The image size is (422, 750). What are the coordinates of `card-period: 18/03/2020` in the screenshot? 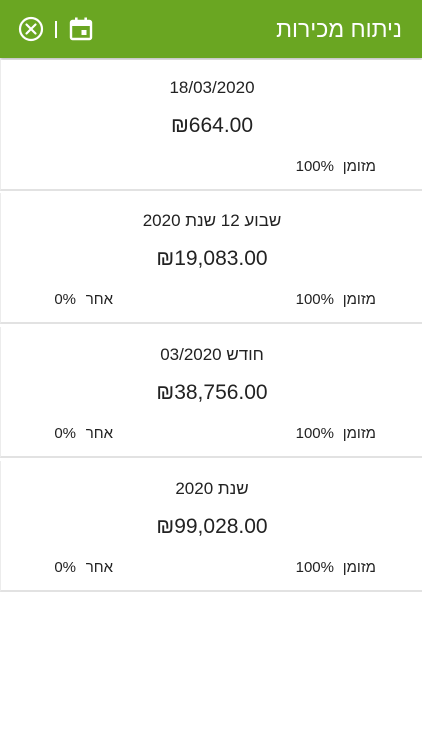 It's located at (212, 87).